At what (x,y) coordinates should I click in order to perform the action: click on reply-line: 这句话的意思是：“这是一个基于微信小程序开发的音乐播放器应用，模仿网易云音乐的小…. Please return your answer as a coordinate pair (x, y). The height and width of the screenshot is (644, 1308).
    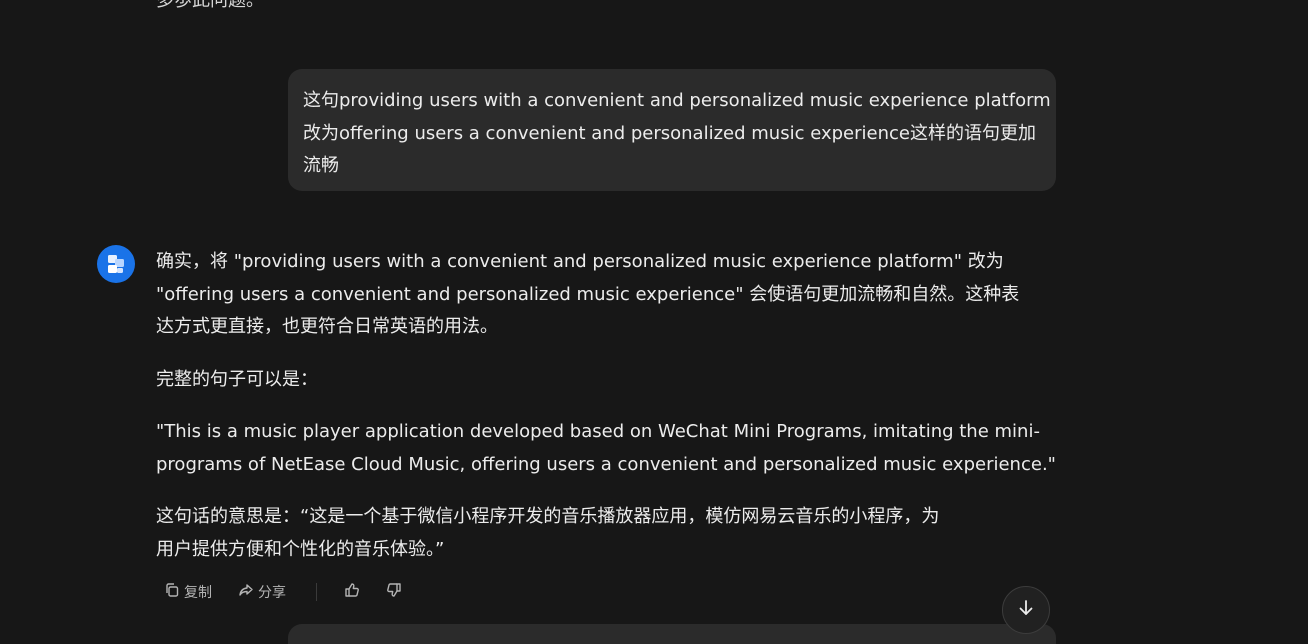
    Looking at the image, I should click on (548, 516).